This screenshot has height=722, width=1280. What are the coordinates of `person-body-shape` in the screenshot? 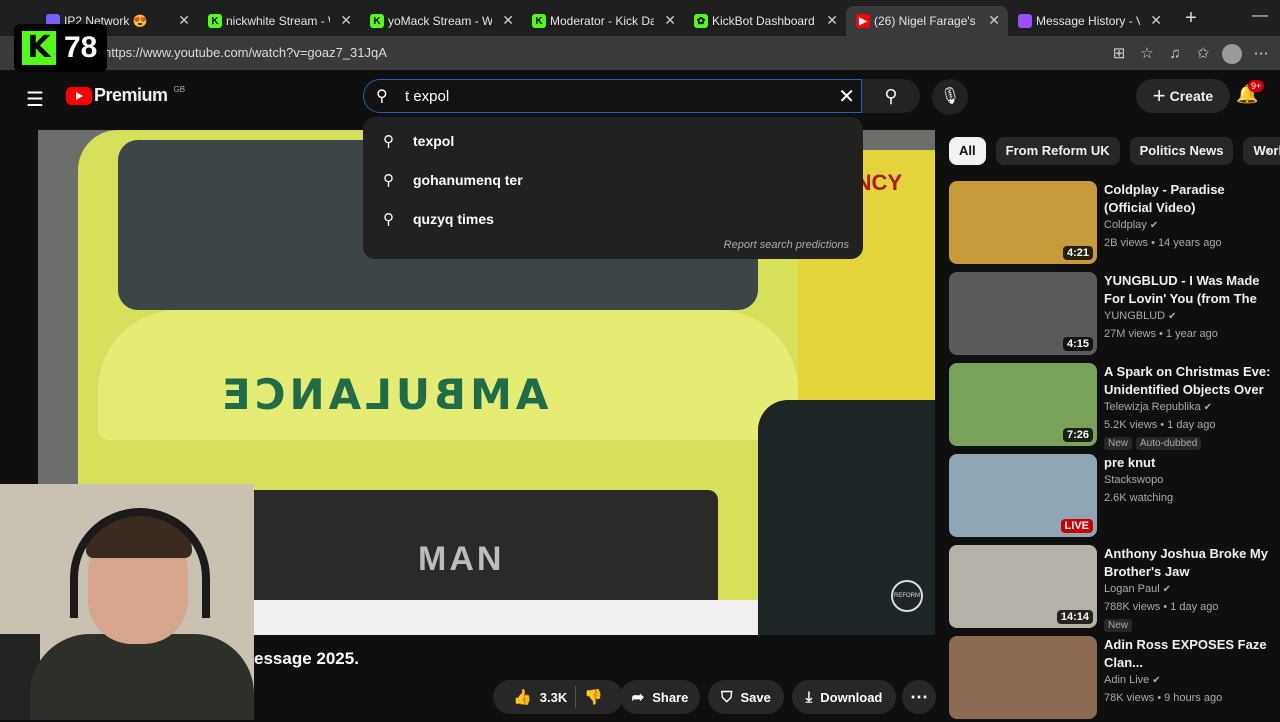 It's located at (142, 677).